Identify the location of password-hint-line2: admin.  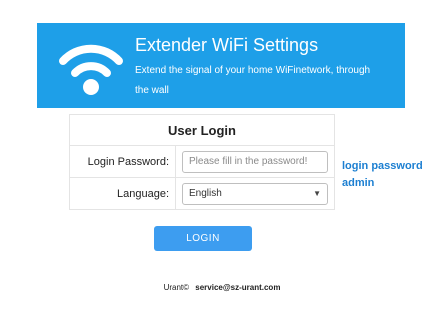
(358, 183).